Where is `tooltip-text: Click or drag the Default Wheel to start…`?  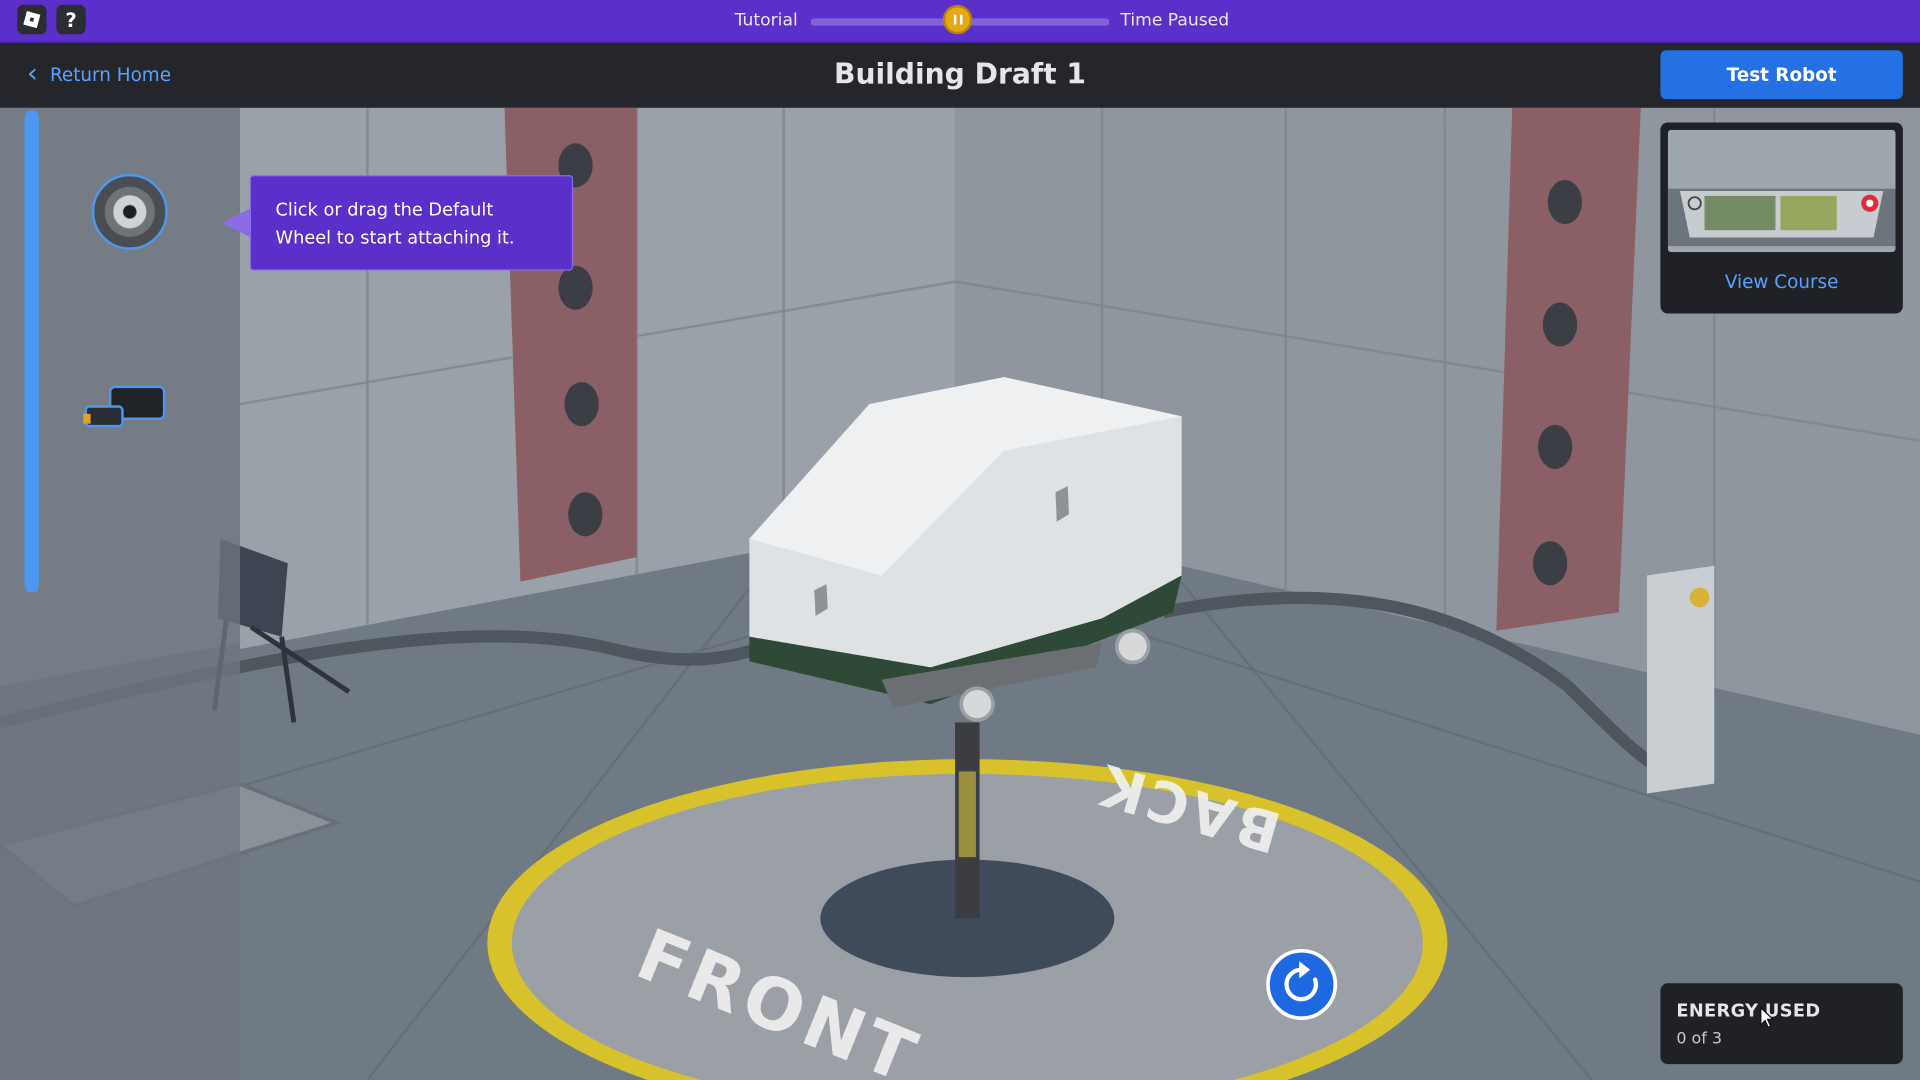 tooltip-text: Click or drag the Default Wheel to start… is located at coordinates (395, 224).